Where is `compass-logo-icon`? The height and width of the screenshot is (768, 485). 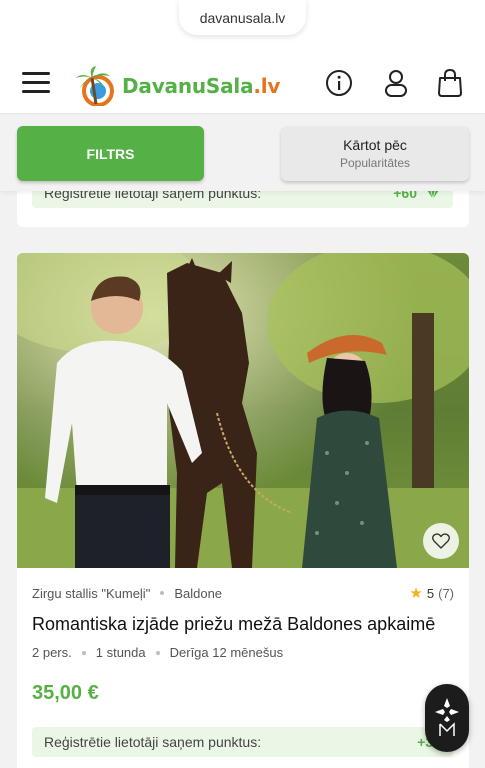 compass-logo-icon is located at coordinates (447, 717).